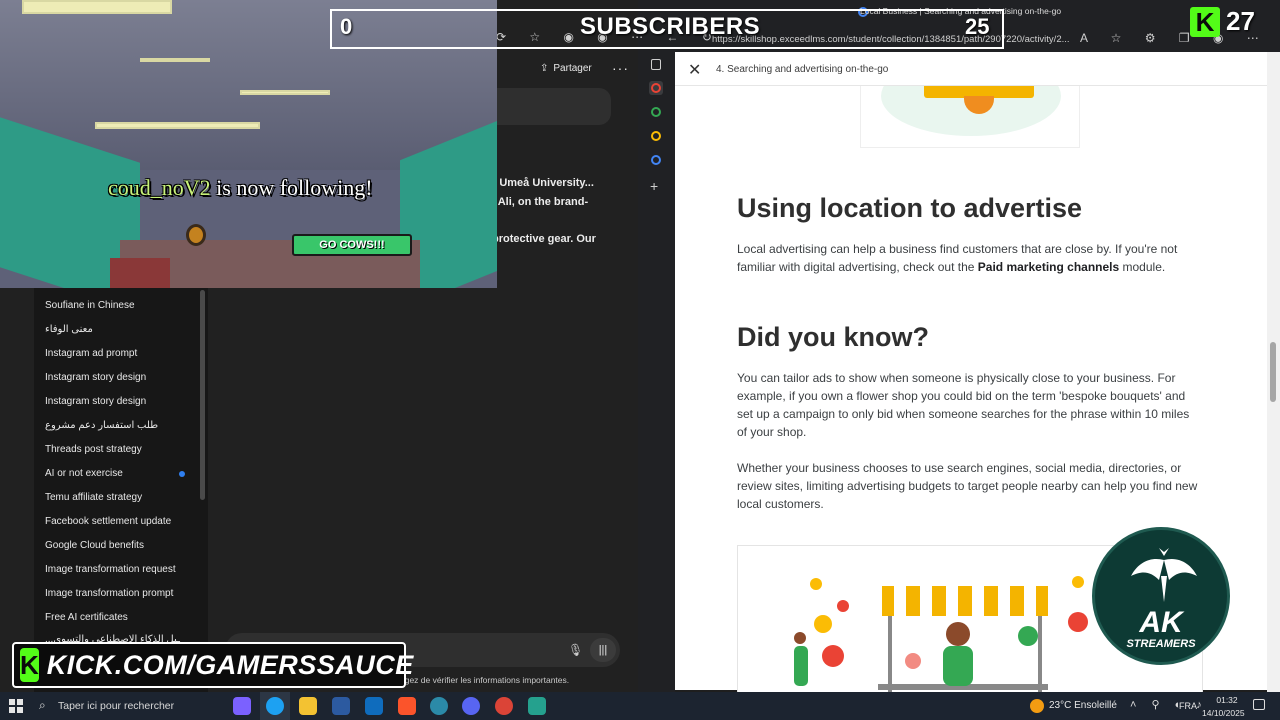 This screenshot has height=720, width=1280. Describe the element at coordinates (1240, 21) in the screenshot. I see `kick-count: 27` at that location.